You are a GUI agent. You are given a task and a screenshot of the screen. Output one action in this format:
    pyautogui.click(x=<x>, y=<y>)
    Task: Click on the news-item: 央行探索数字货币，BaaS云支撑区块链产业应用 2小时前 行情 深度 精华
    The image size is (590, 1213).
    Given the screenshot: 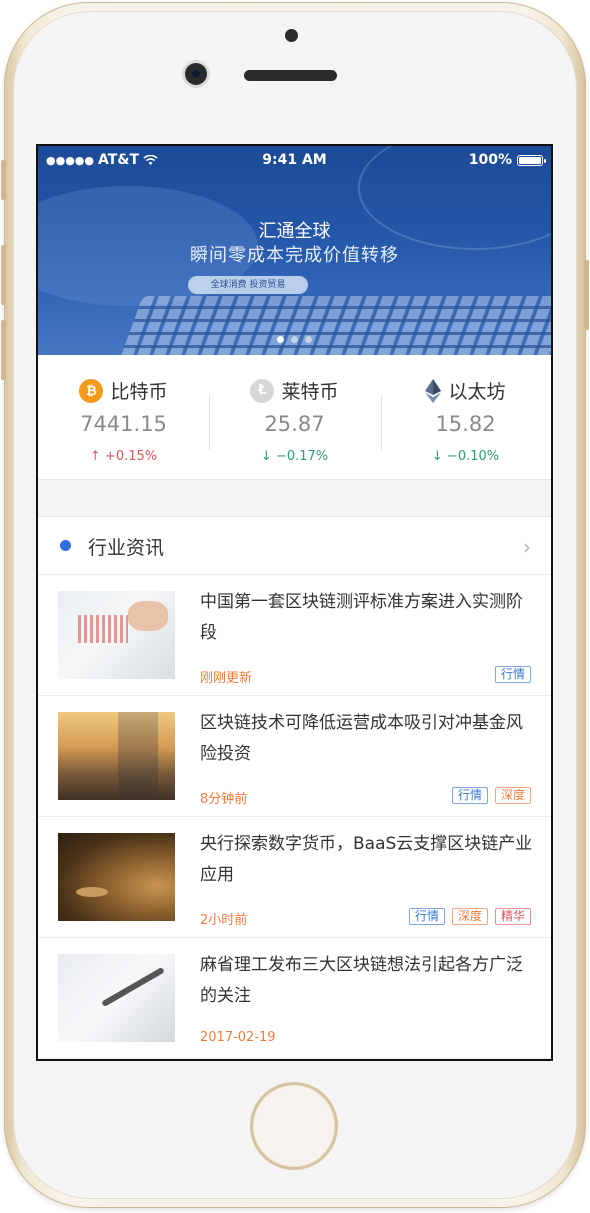 What is the action you would take?
    pyautogui.click(x=294, y=877)
    